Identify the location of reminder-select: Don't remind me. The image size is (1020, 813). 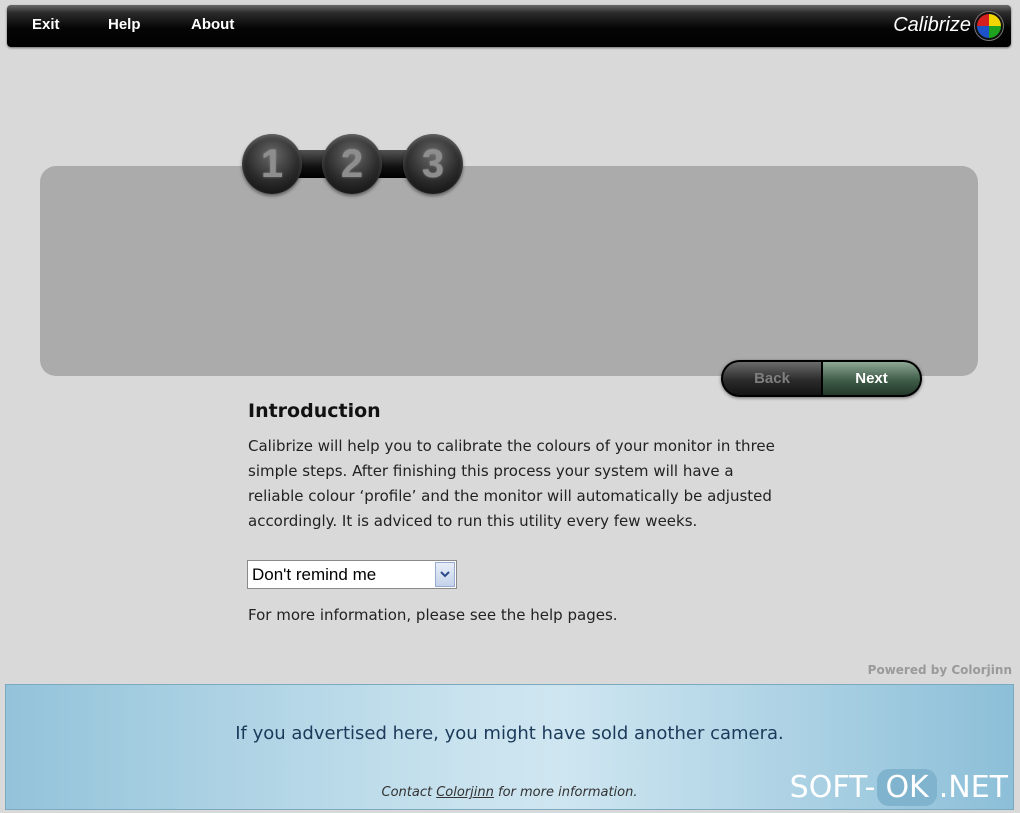
(352, 574).